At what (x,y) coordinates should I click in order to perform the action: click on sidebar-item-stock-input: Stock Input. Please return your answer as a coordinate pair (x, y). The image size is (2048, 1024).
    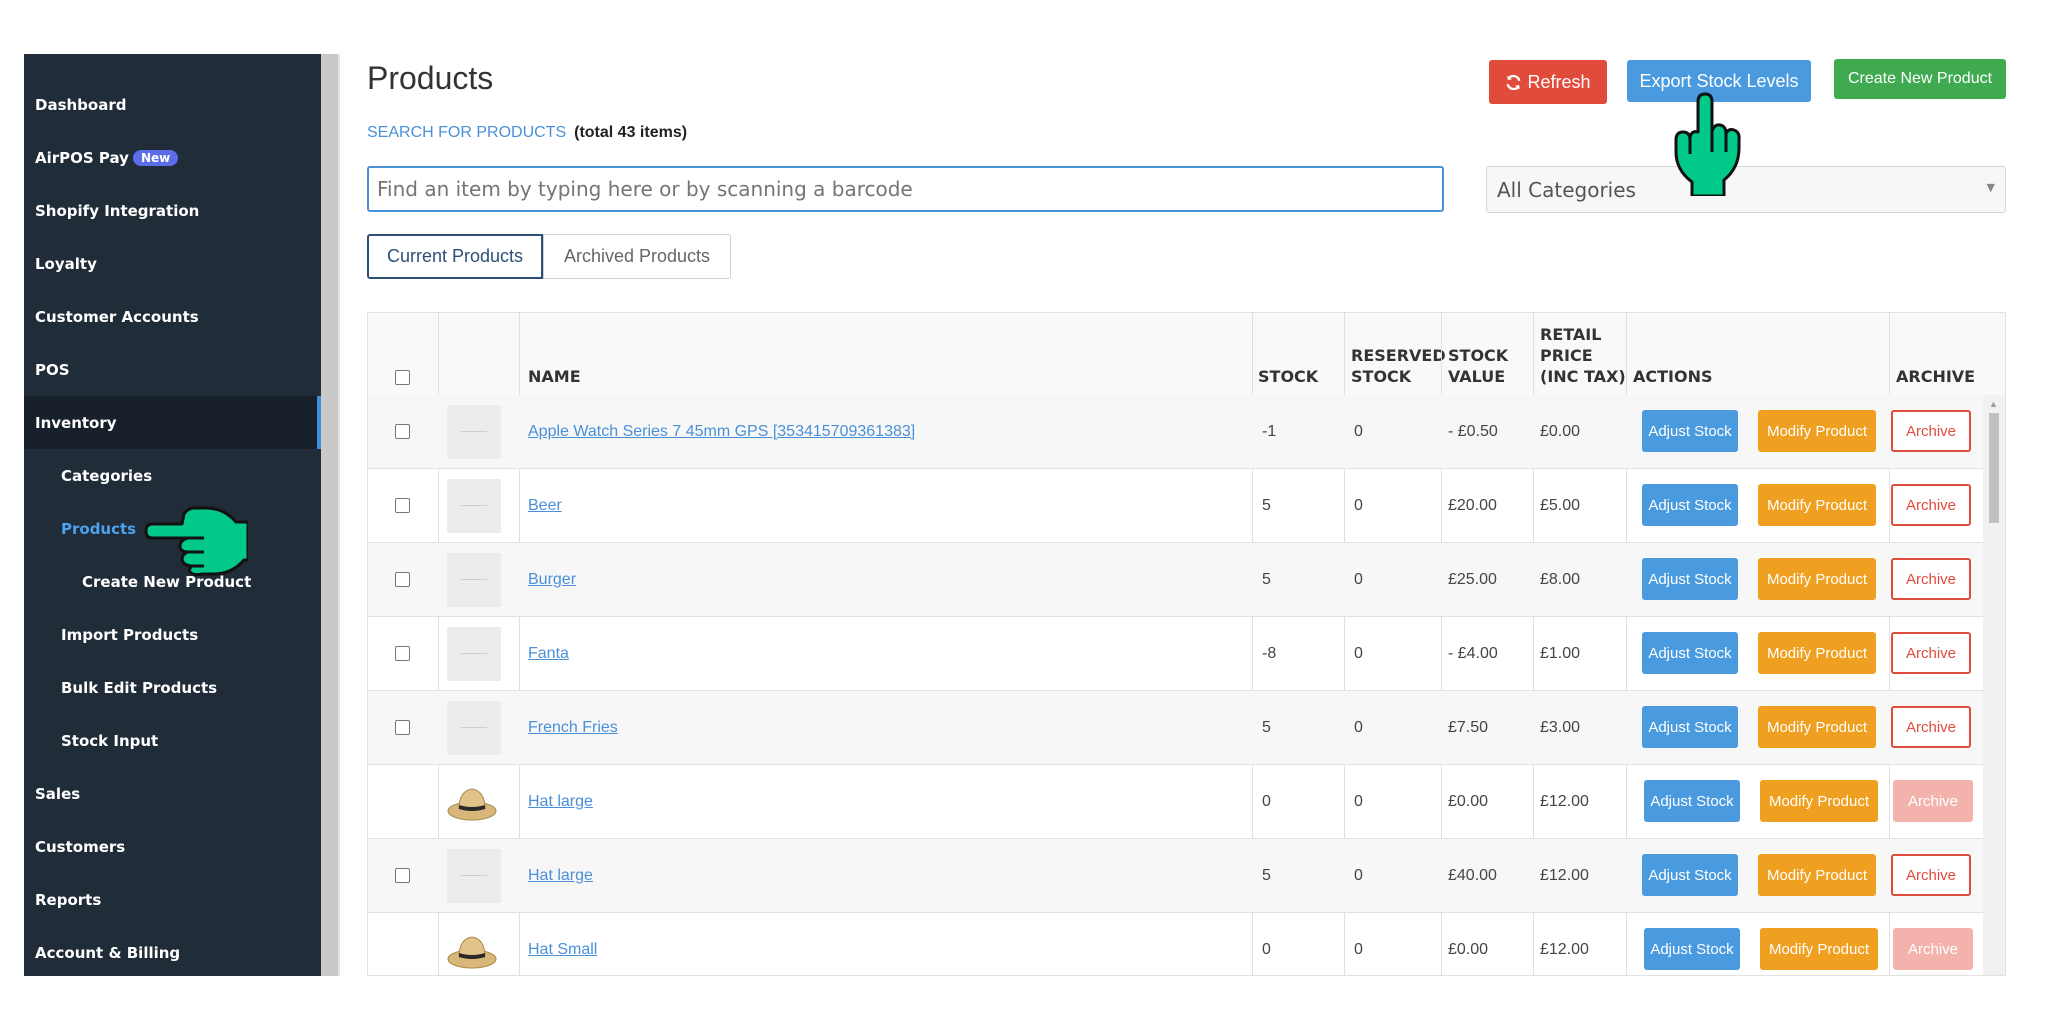
    Looking at the image, I should click on (172, 740).